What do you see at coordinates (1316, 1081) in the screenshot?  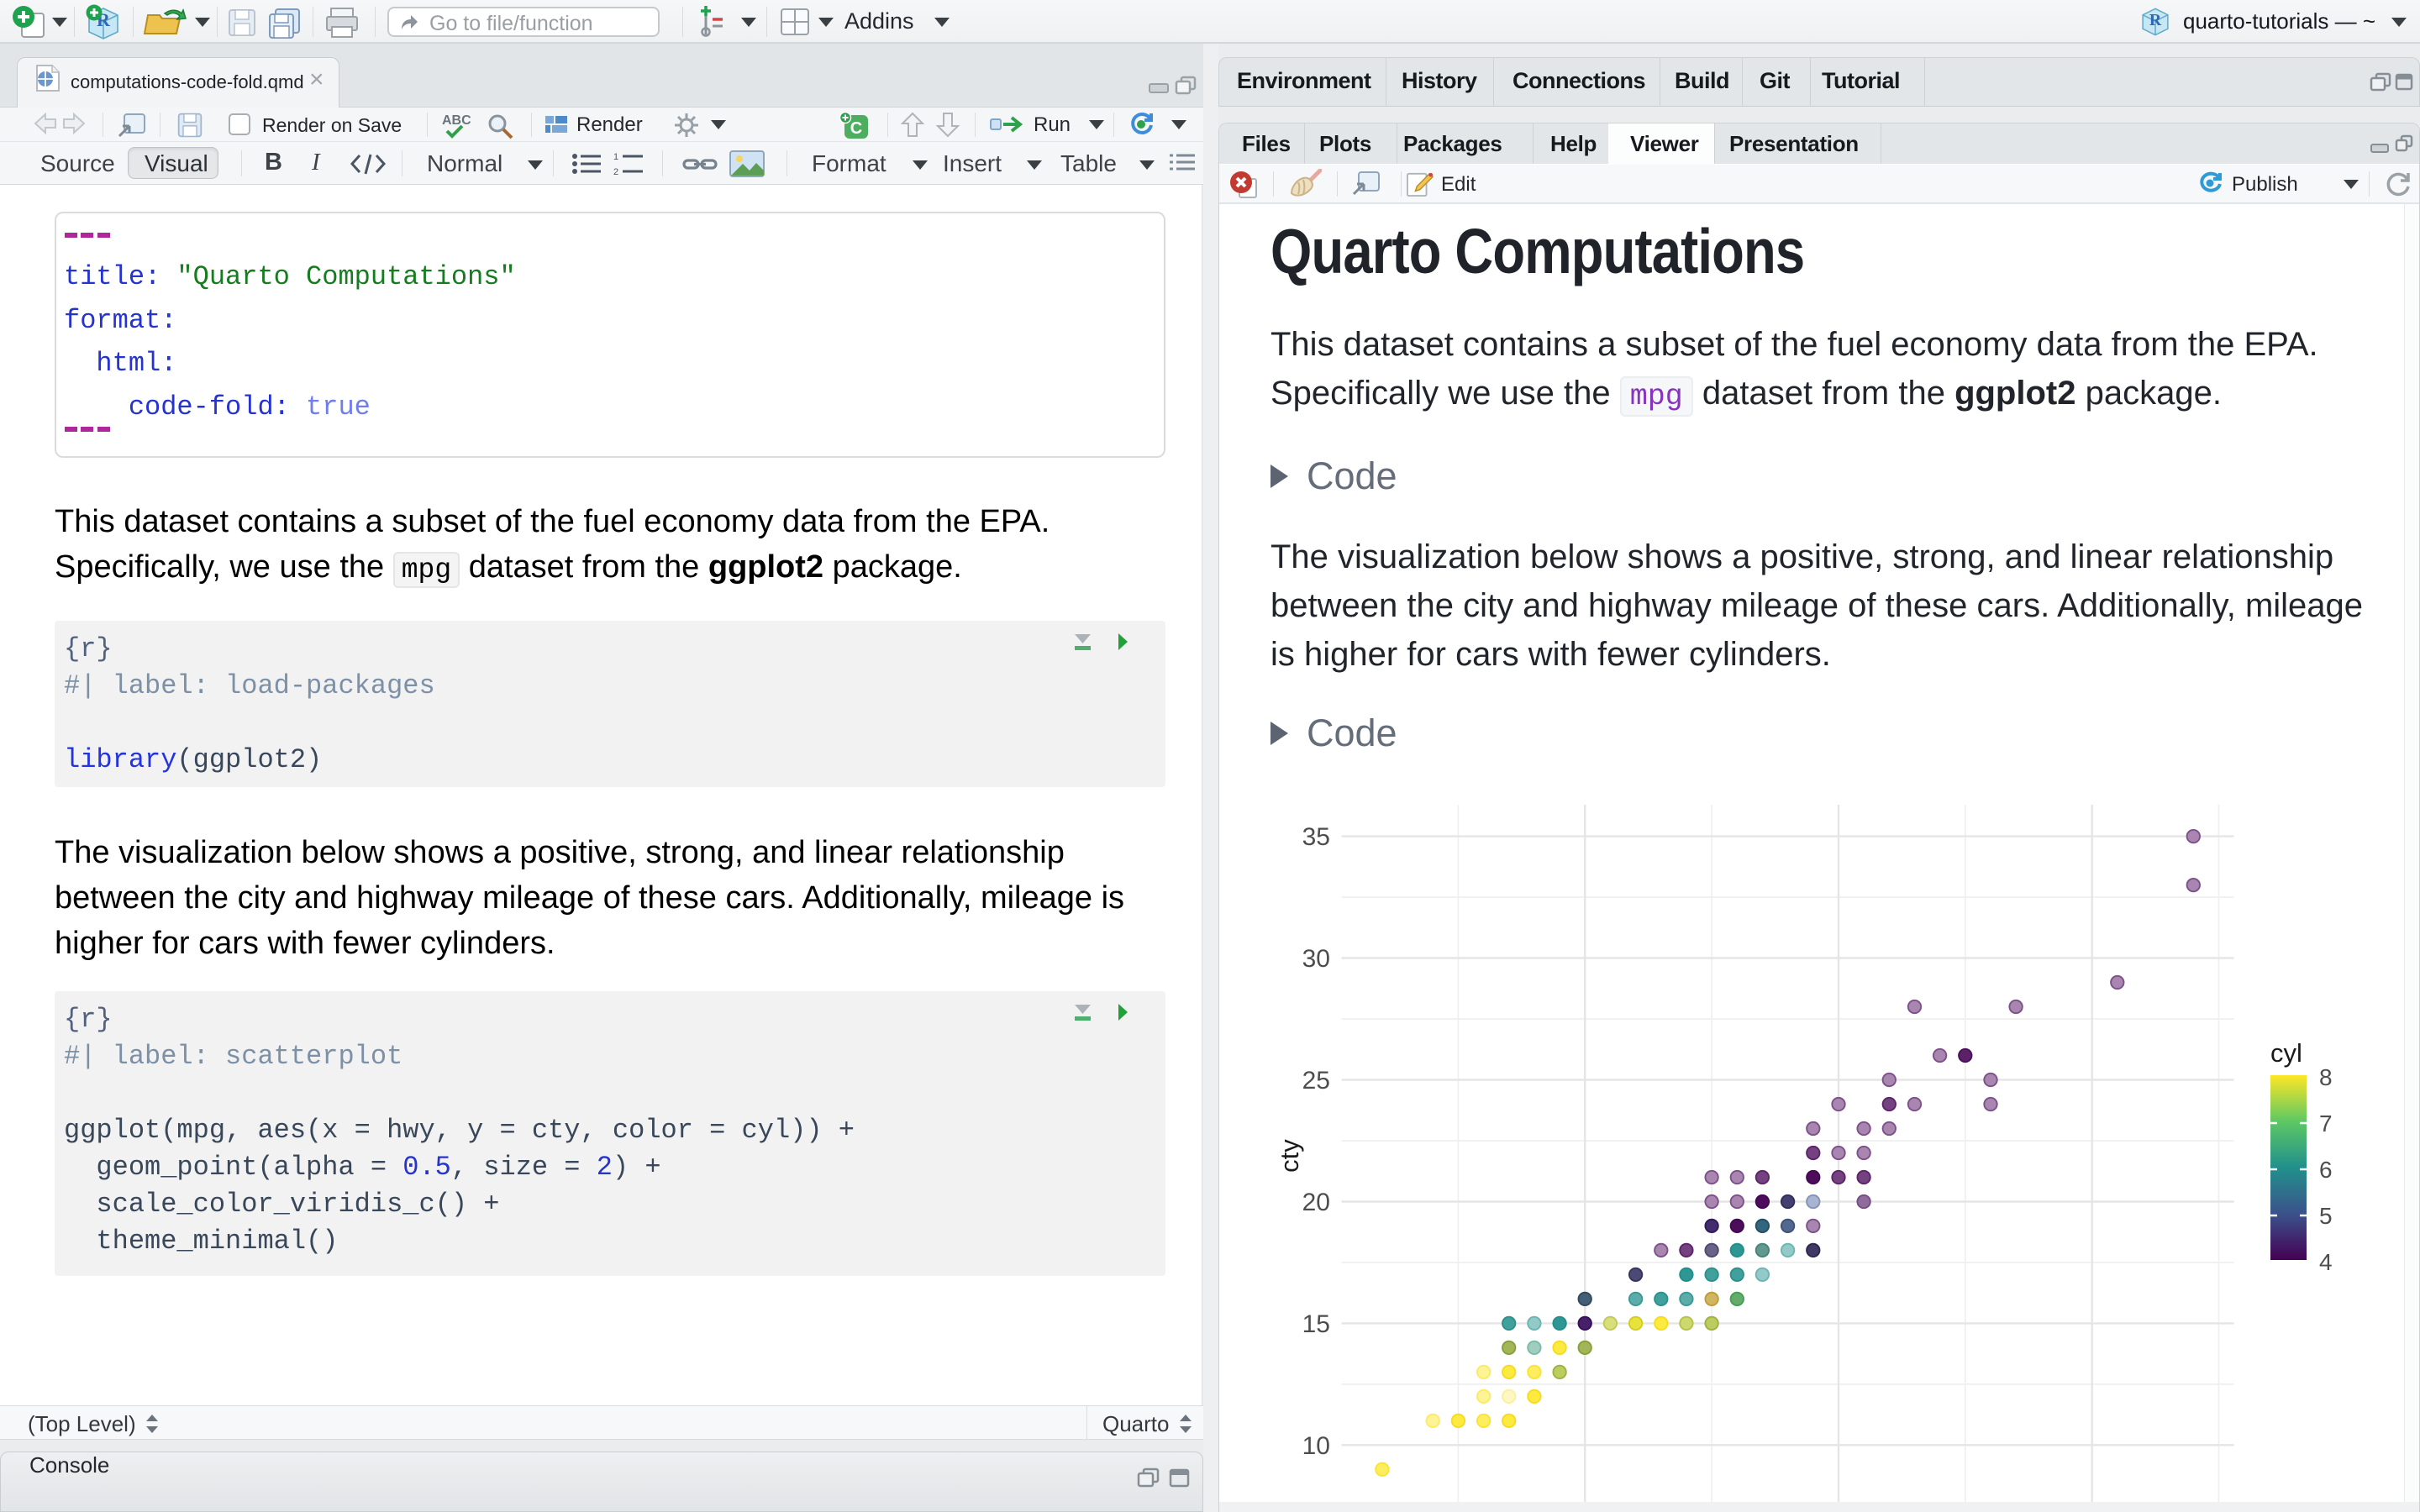 I see `svg-text: 25` at bounding box center [1316, 1081].